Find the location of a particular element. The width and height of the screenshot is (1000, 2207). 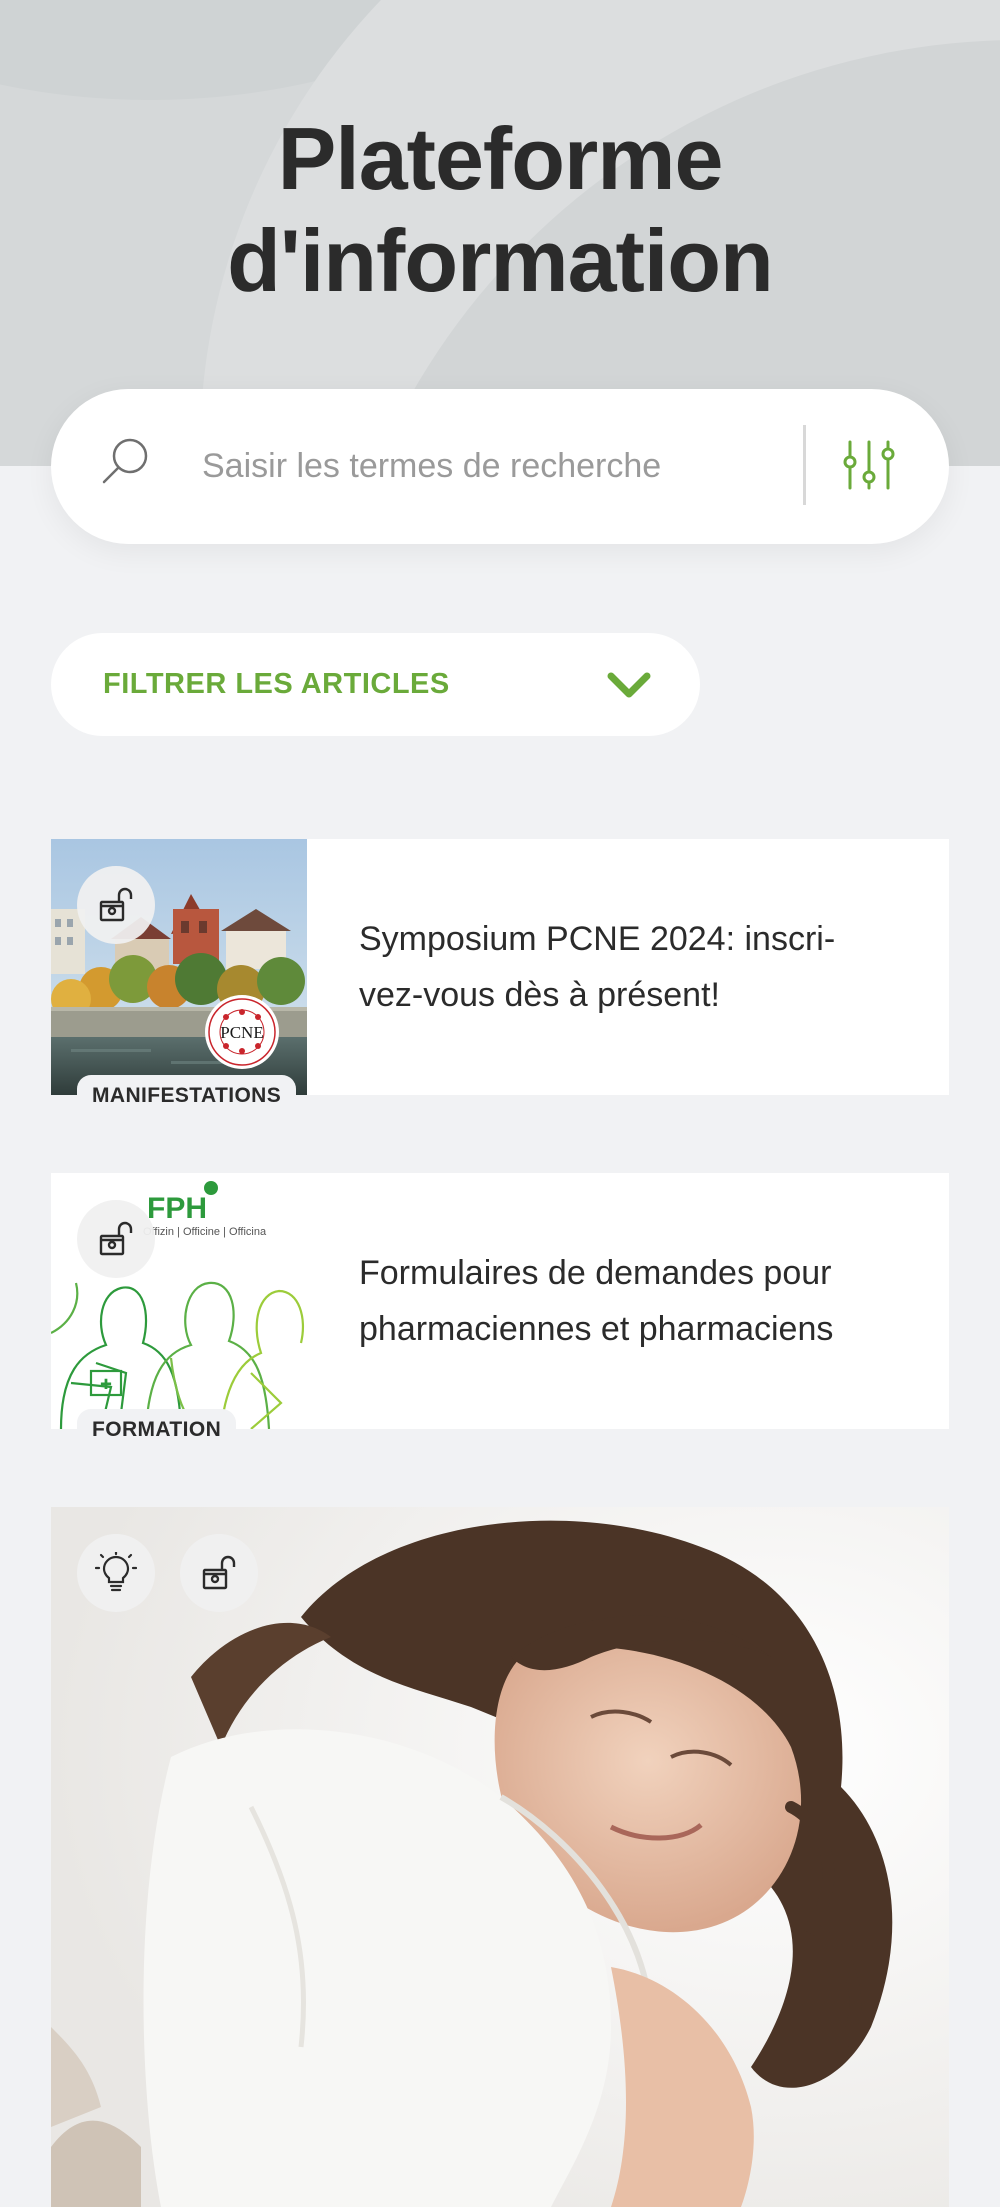

page-title: Plateforme d'information is located at coordinates (500, 210).